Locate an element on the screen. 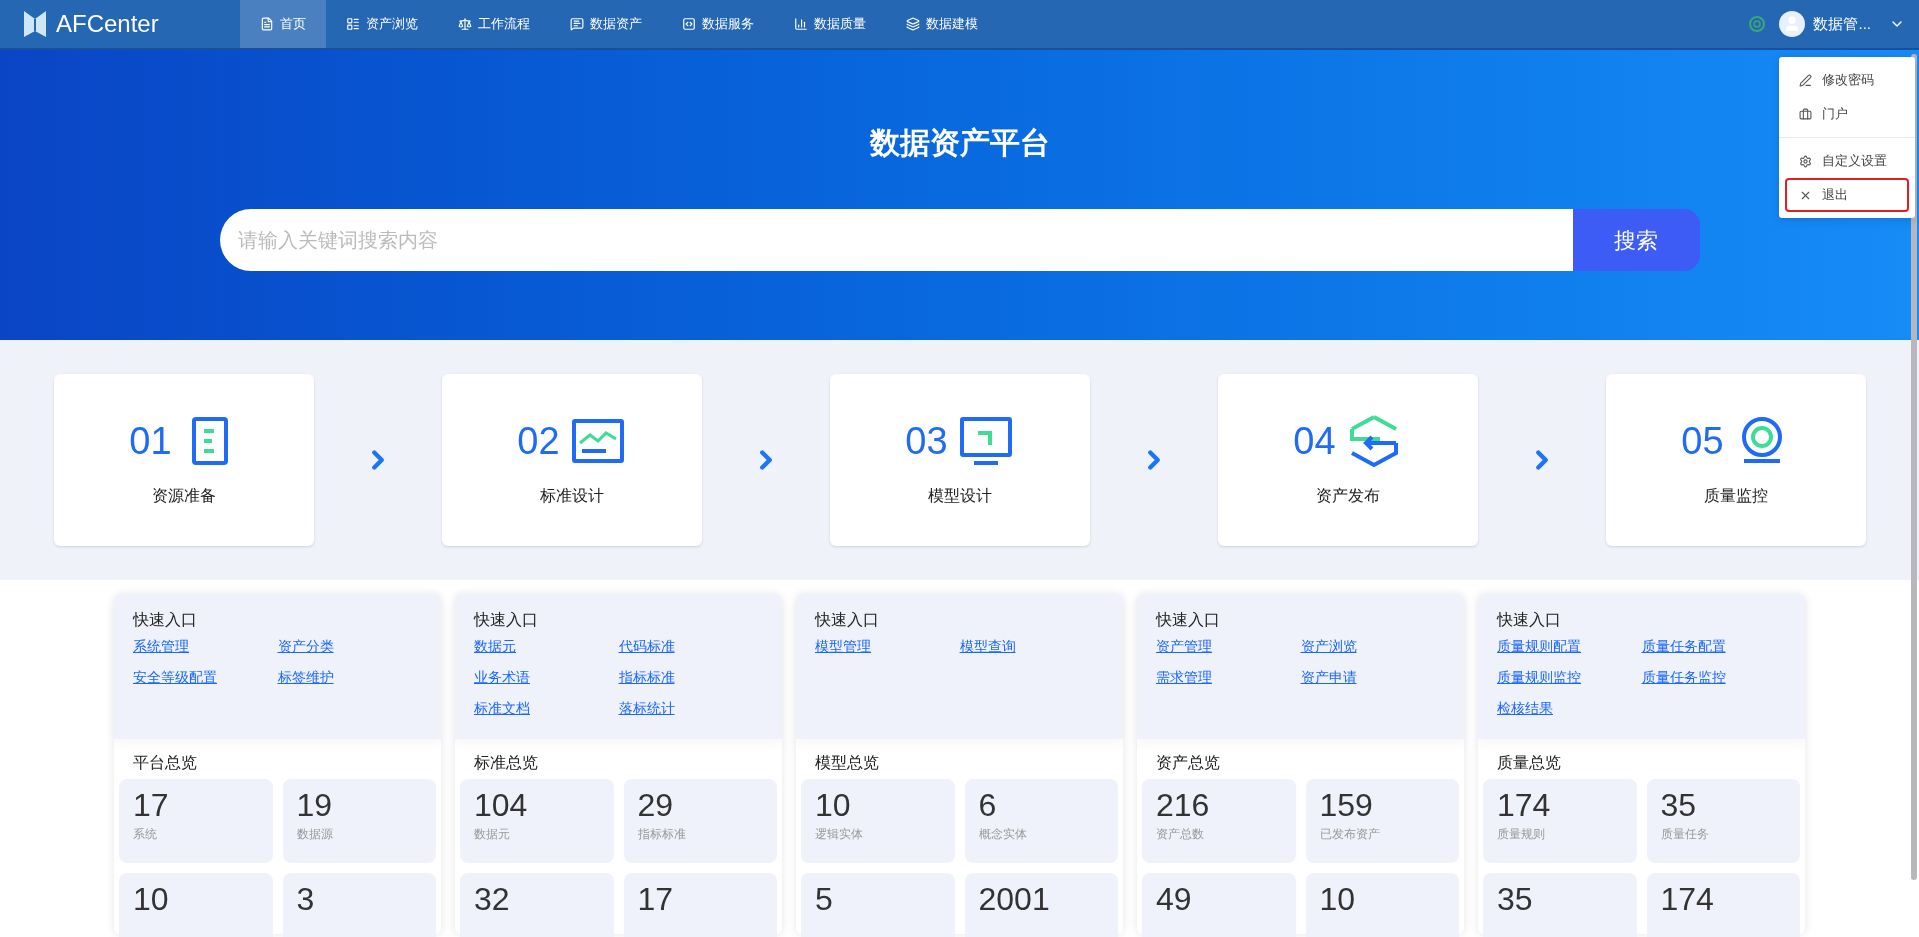 This screenshot has height=937, width=1919. quick-link: 系统管理 is located at coordinates (161, 646).